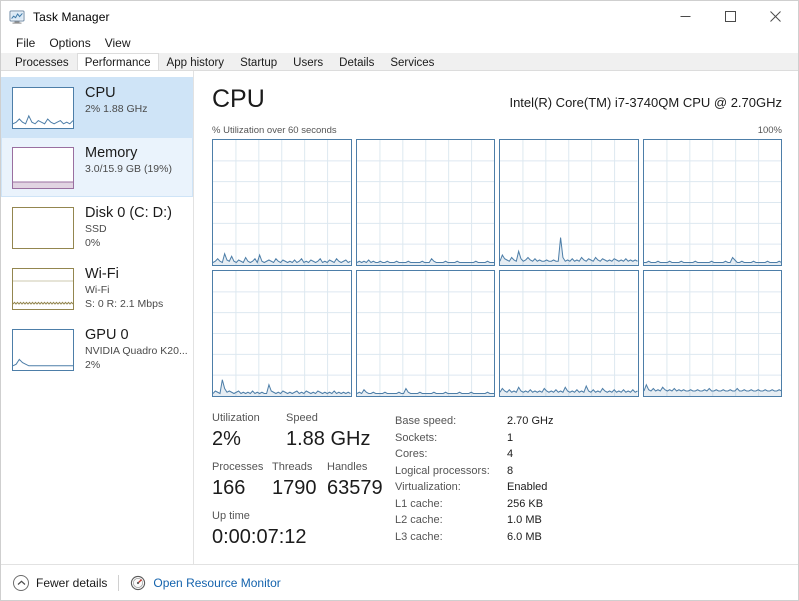  I want to click on graph-axis-labels: % Utilization over 60 seconds 100%, so click(497, 130).